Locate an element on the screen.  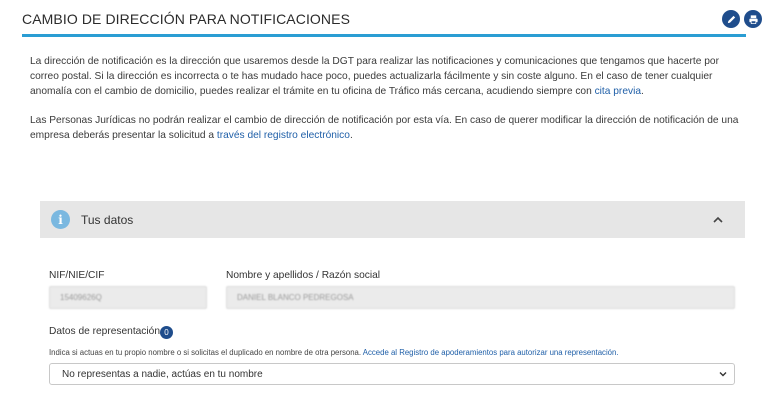
representation-label: Datos de representación is located at coordinates (104, 331).